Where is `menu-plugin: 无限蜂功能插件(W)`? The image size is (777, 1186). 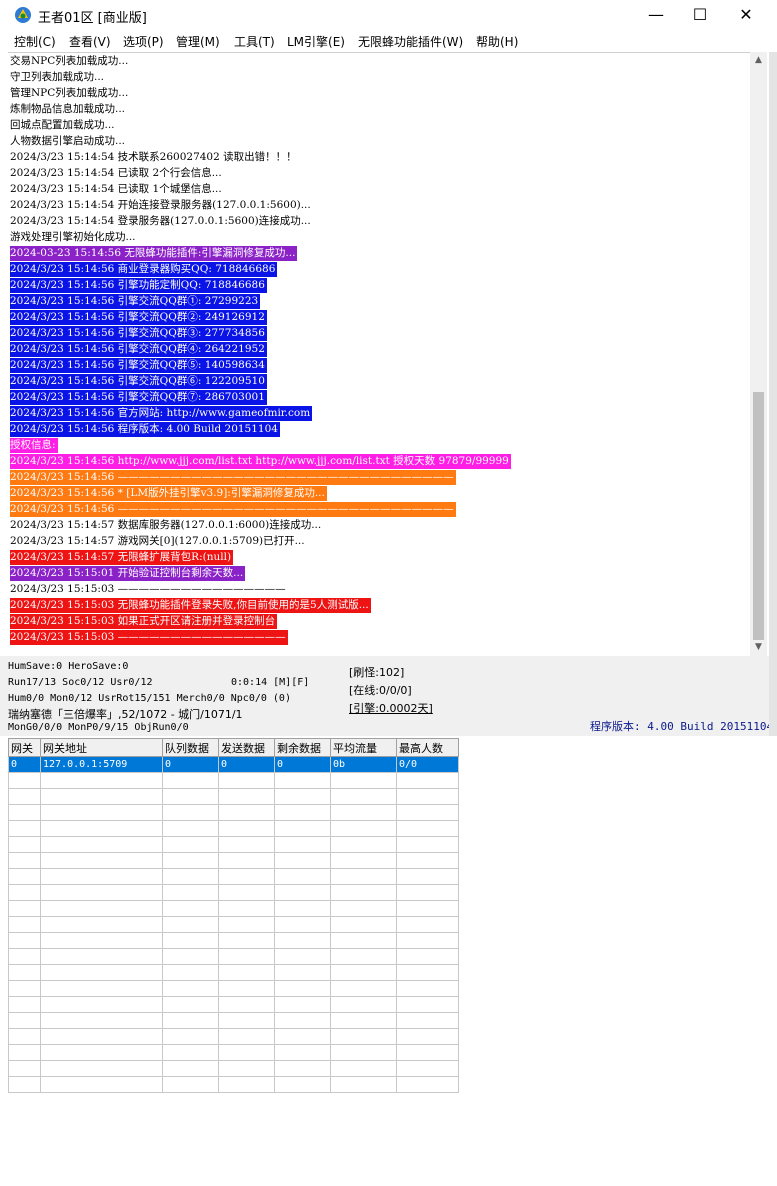
menu-plugin: 无限蜂功能插件(W) is located at coordinates (410, 41).